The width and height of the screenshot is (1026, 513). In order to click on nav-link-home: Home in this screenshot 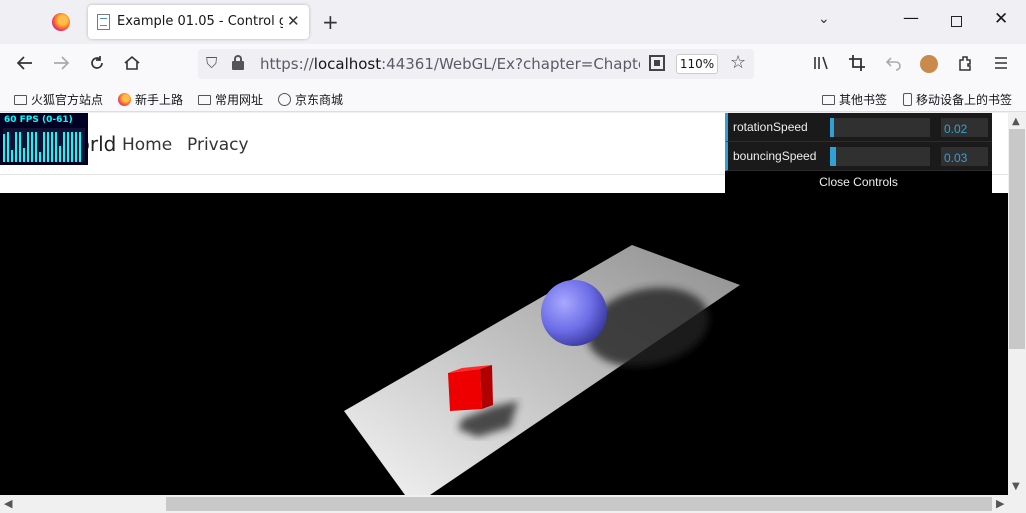, I will do `click(147, 145)`.